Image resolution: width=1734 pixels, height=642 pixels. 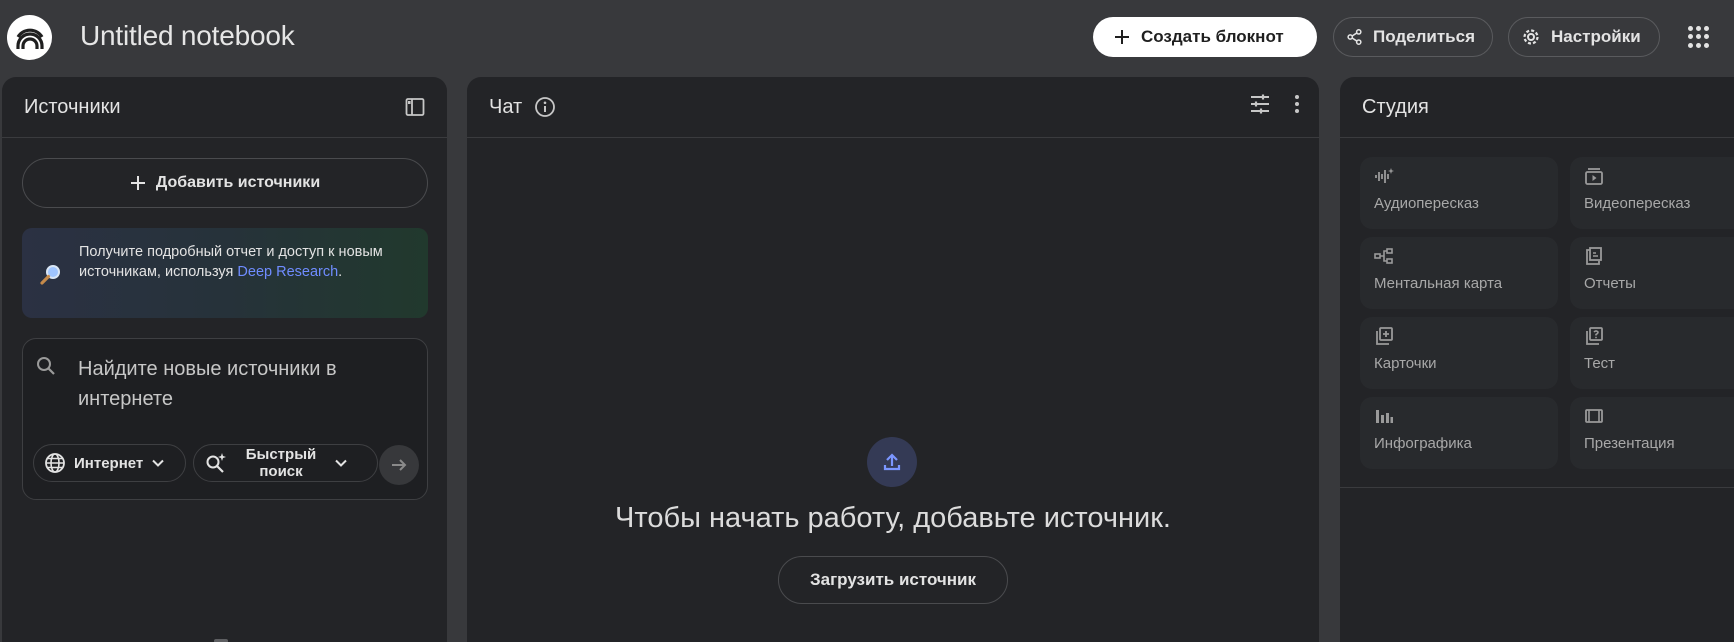 I want to click on promo-end: ., so click(x=340, y=272).